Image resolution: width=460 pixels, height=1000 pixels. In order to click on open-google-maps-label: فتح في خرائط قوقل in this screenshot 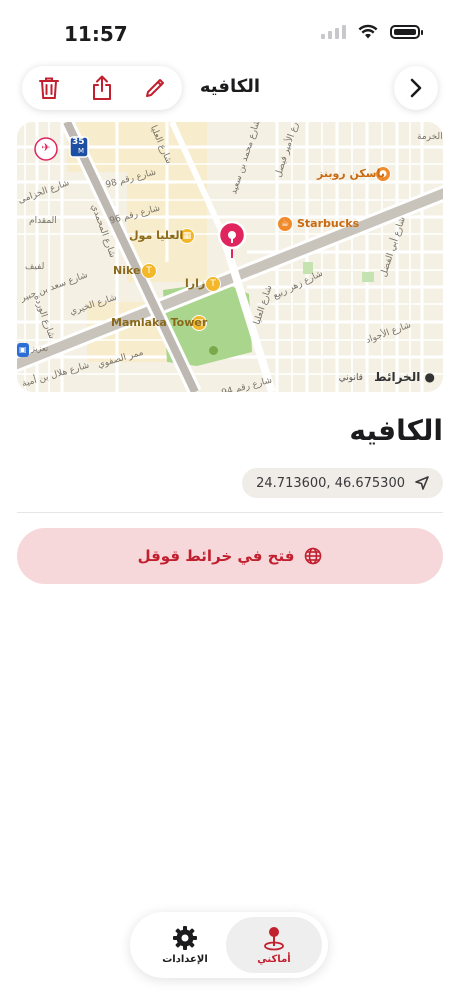, I will do `click(216, 556)`.